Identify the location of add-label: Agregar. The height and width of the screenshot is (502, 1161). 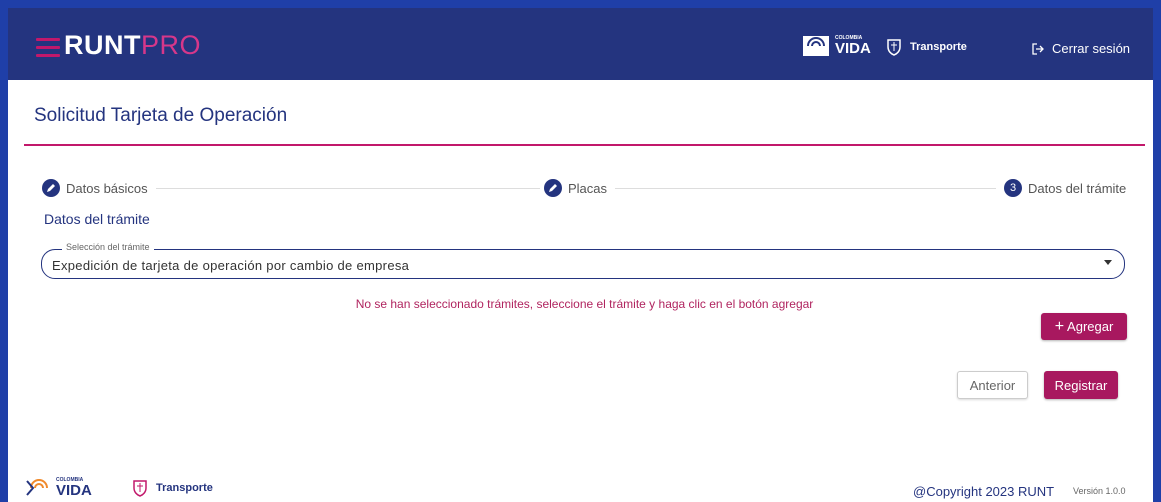
(1090, 326).